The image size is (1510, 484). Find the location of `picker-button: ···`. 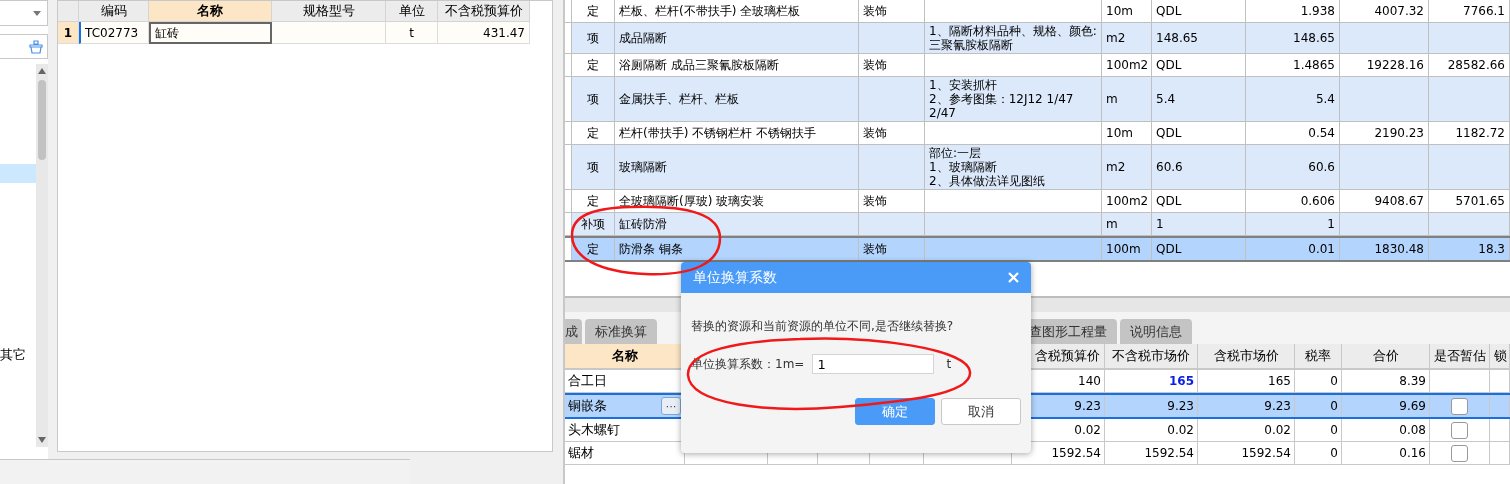

picker-button: ··· is located at coordinates (671, 406).